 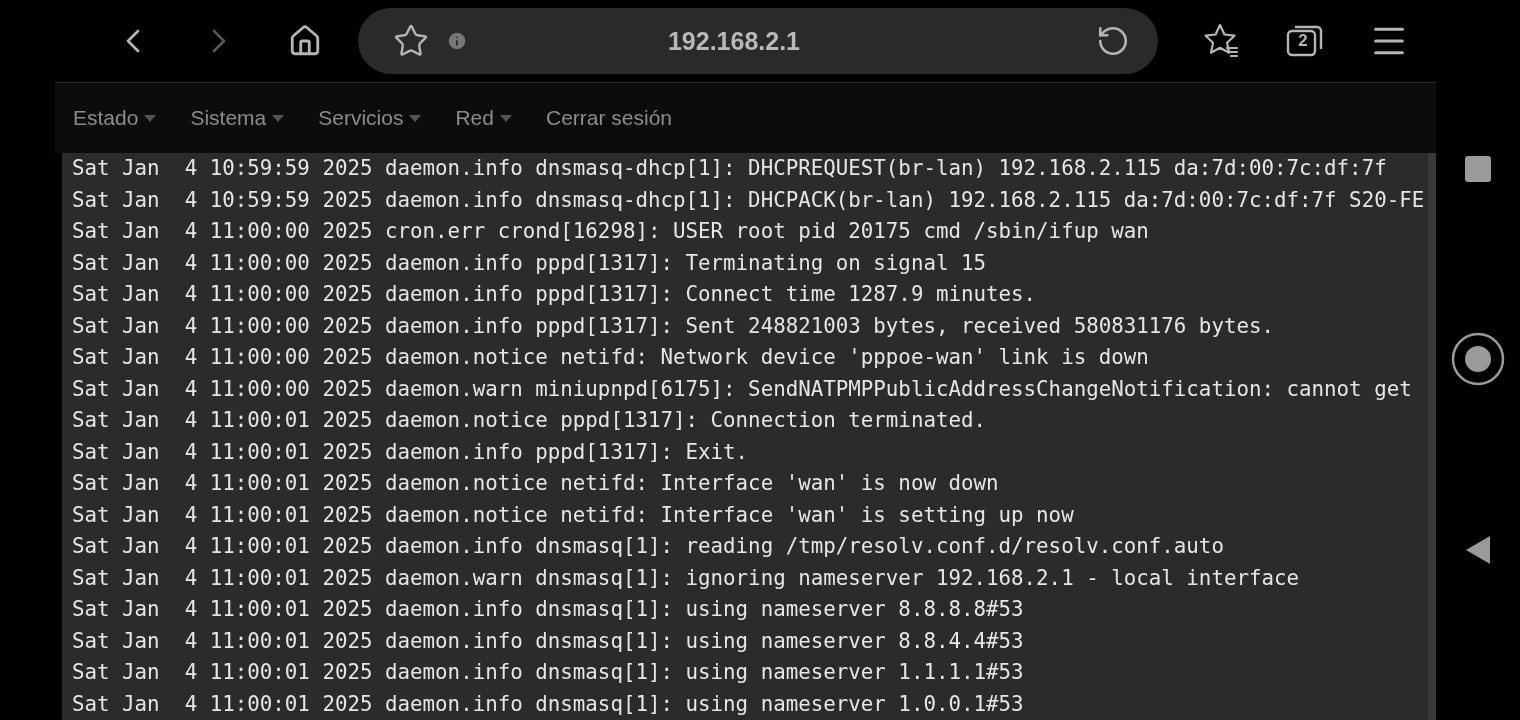 What do you see at coordinates (611, 357) in the screenshot?
I see `log-line: Sat Jan 4 11:00:00 2025 daemon.notice netifd: Network device 'pppoe-wan' link is down` at bounding box center [611, 357].